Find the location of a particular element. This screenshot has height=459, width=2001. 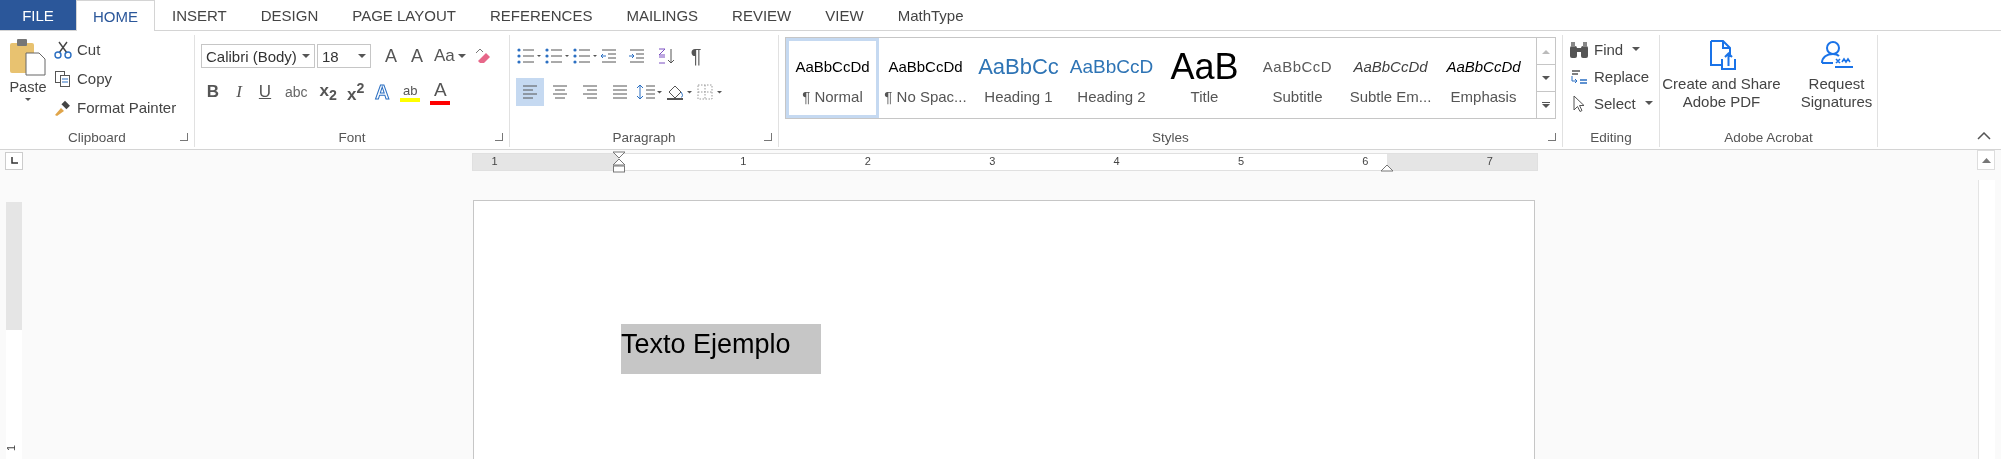

align-right-icon is located at coordinates (590, 92).